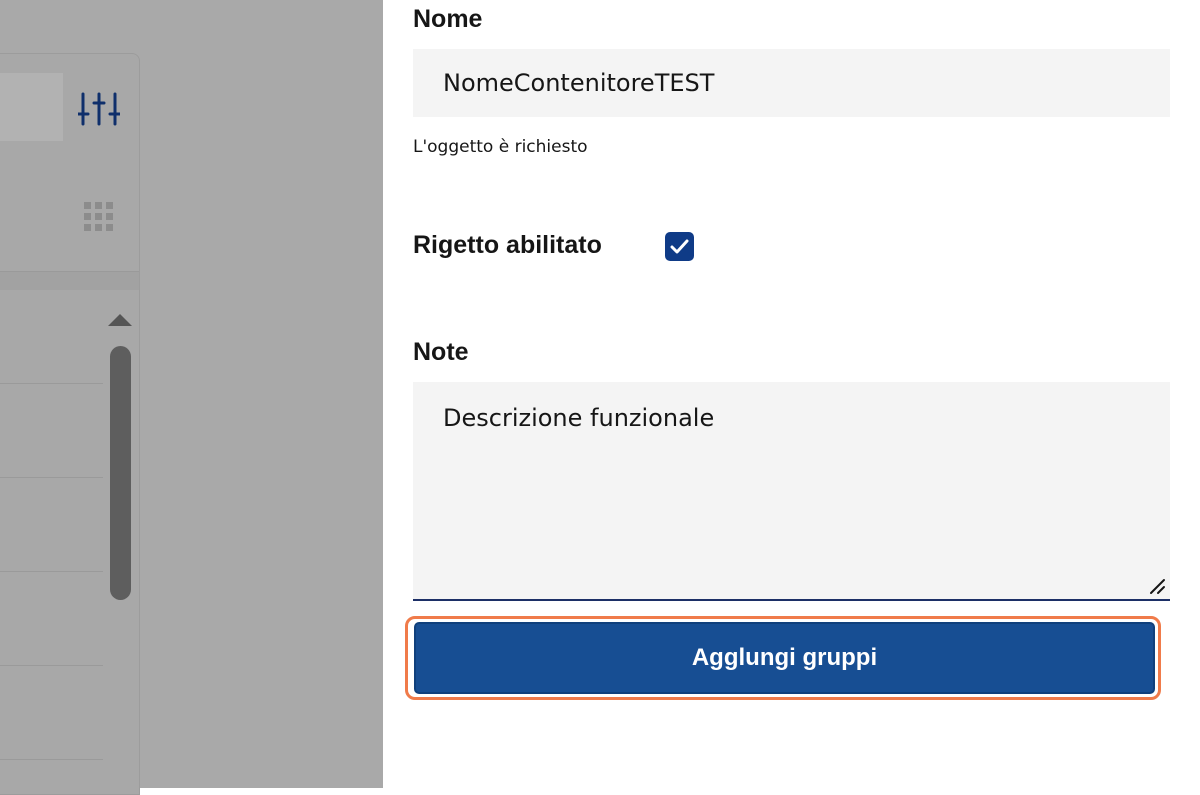 This screenshot has width=1200, height=795. I want to click on rejection-label: Rigetto abilitato, so click(507, 245).